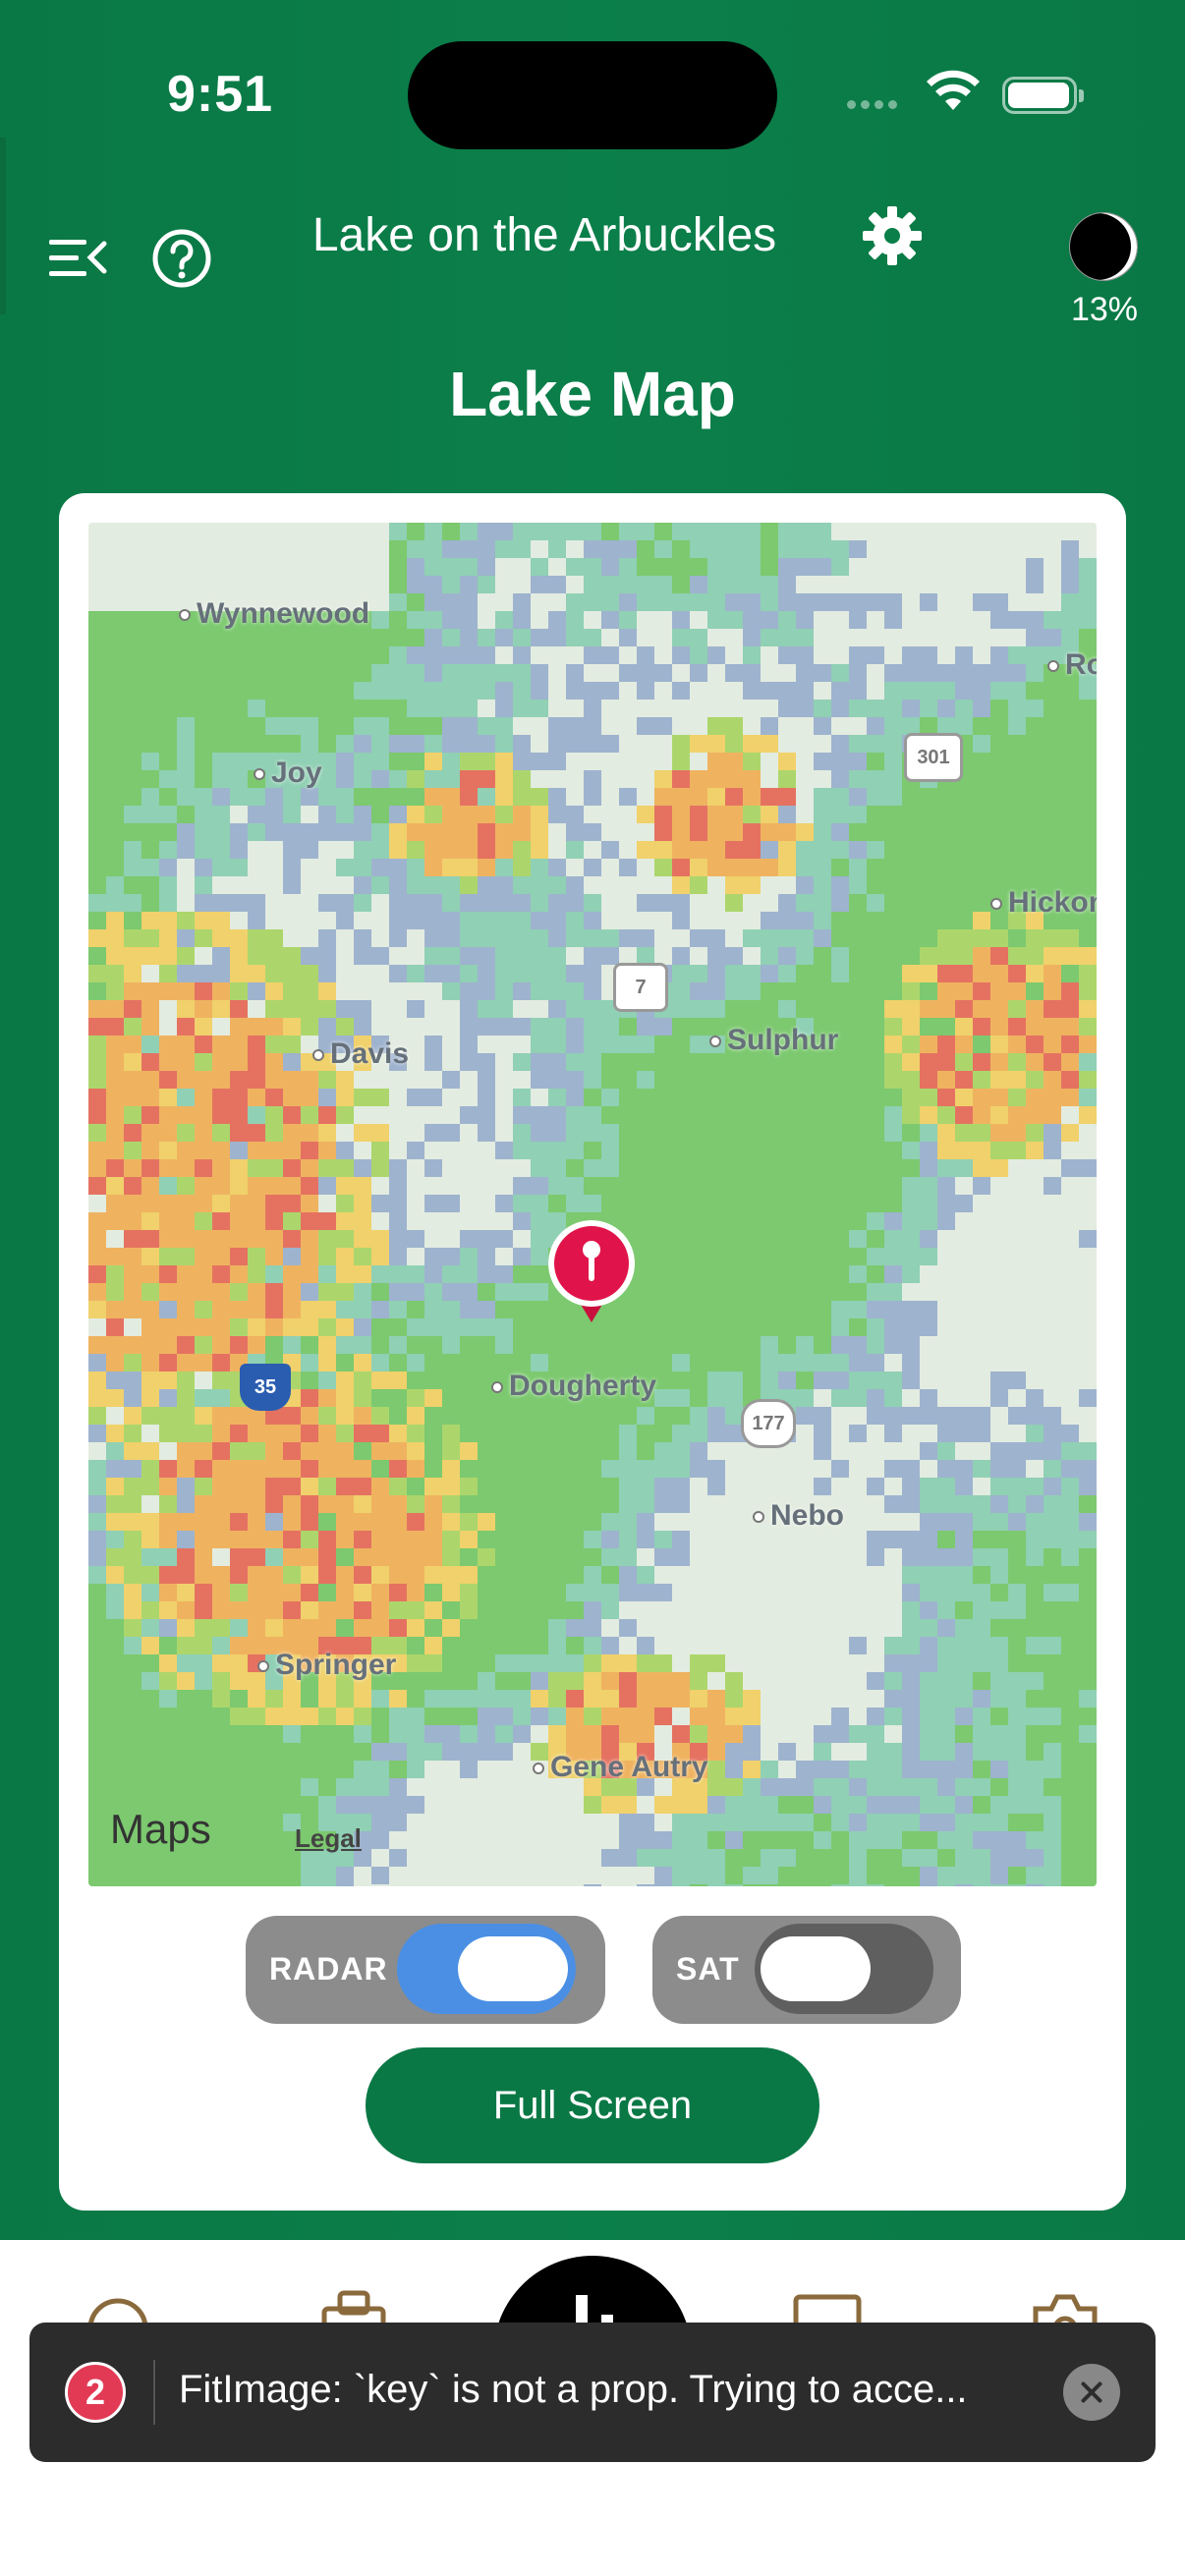 The width and height of the screenshot is (1185, 2576). Describe the element at coordinates (1043, 95) in the screenshot. I see `battery-icon` at that location.